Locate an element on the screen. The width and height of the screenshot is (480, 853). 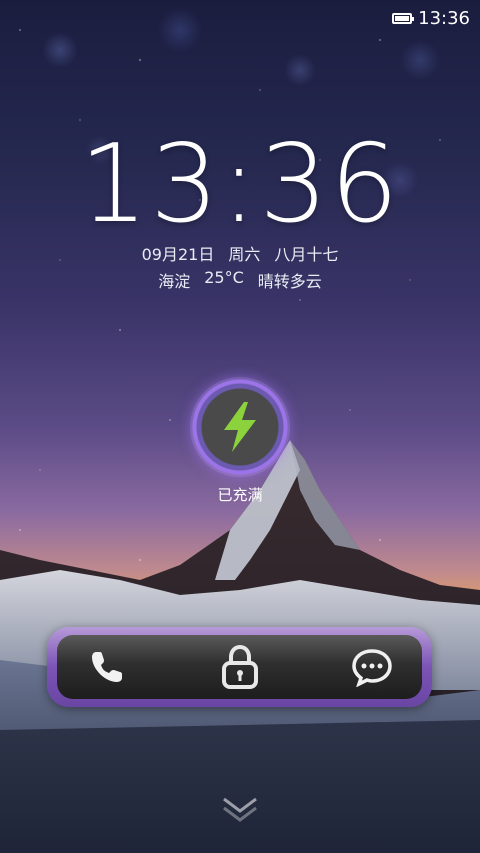
charging-indicator is located at coordinates (240, 427).